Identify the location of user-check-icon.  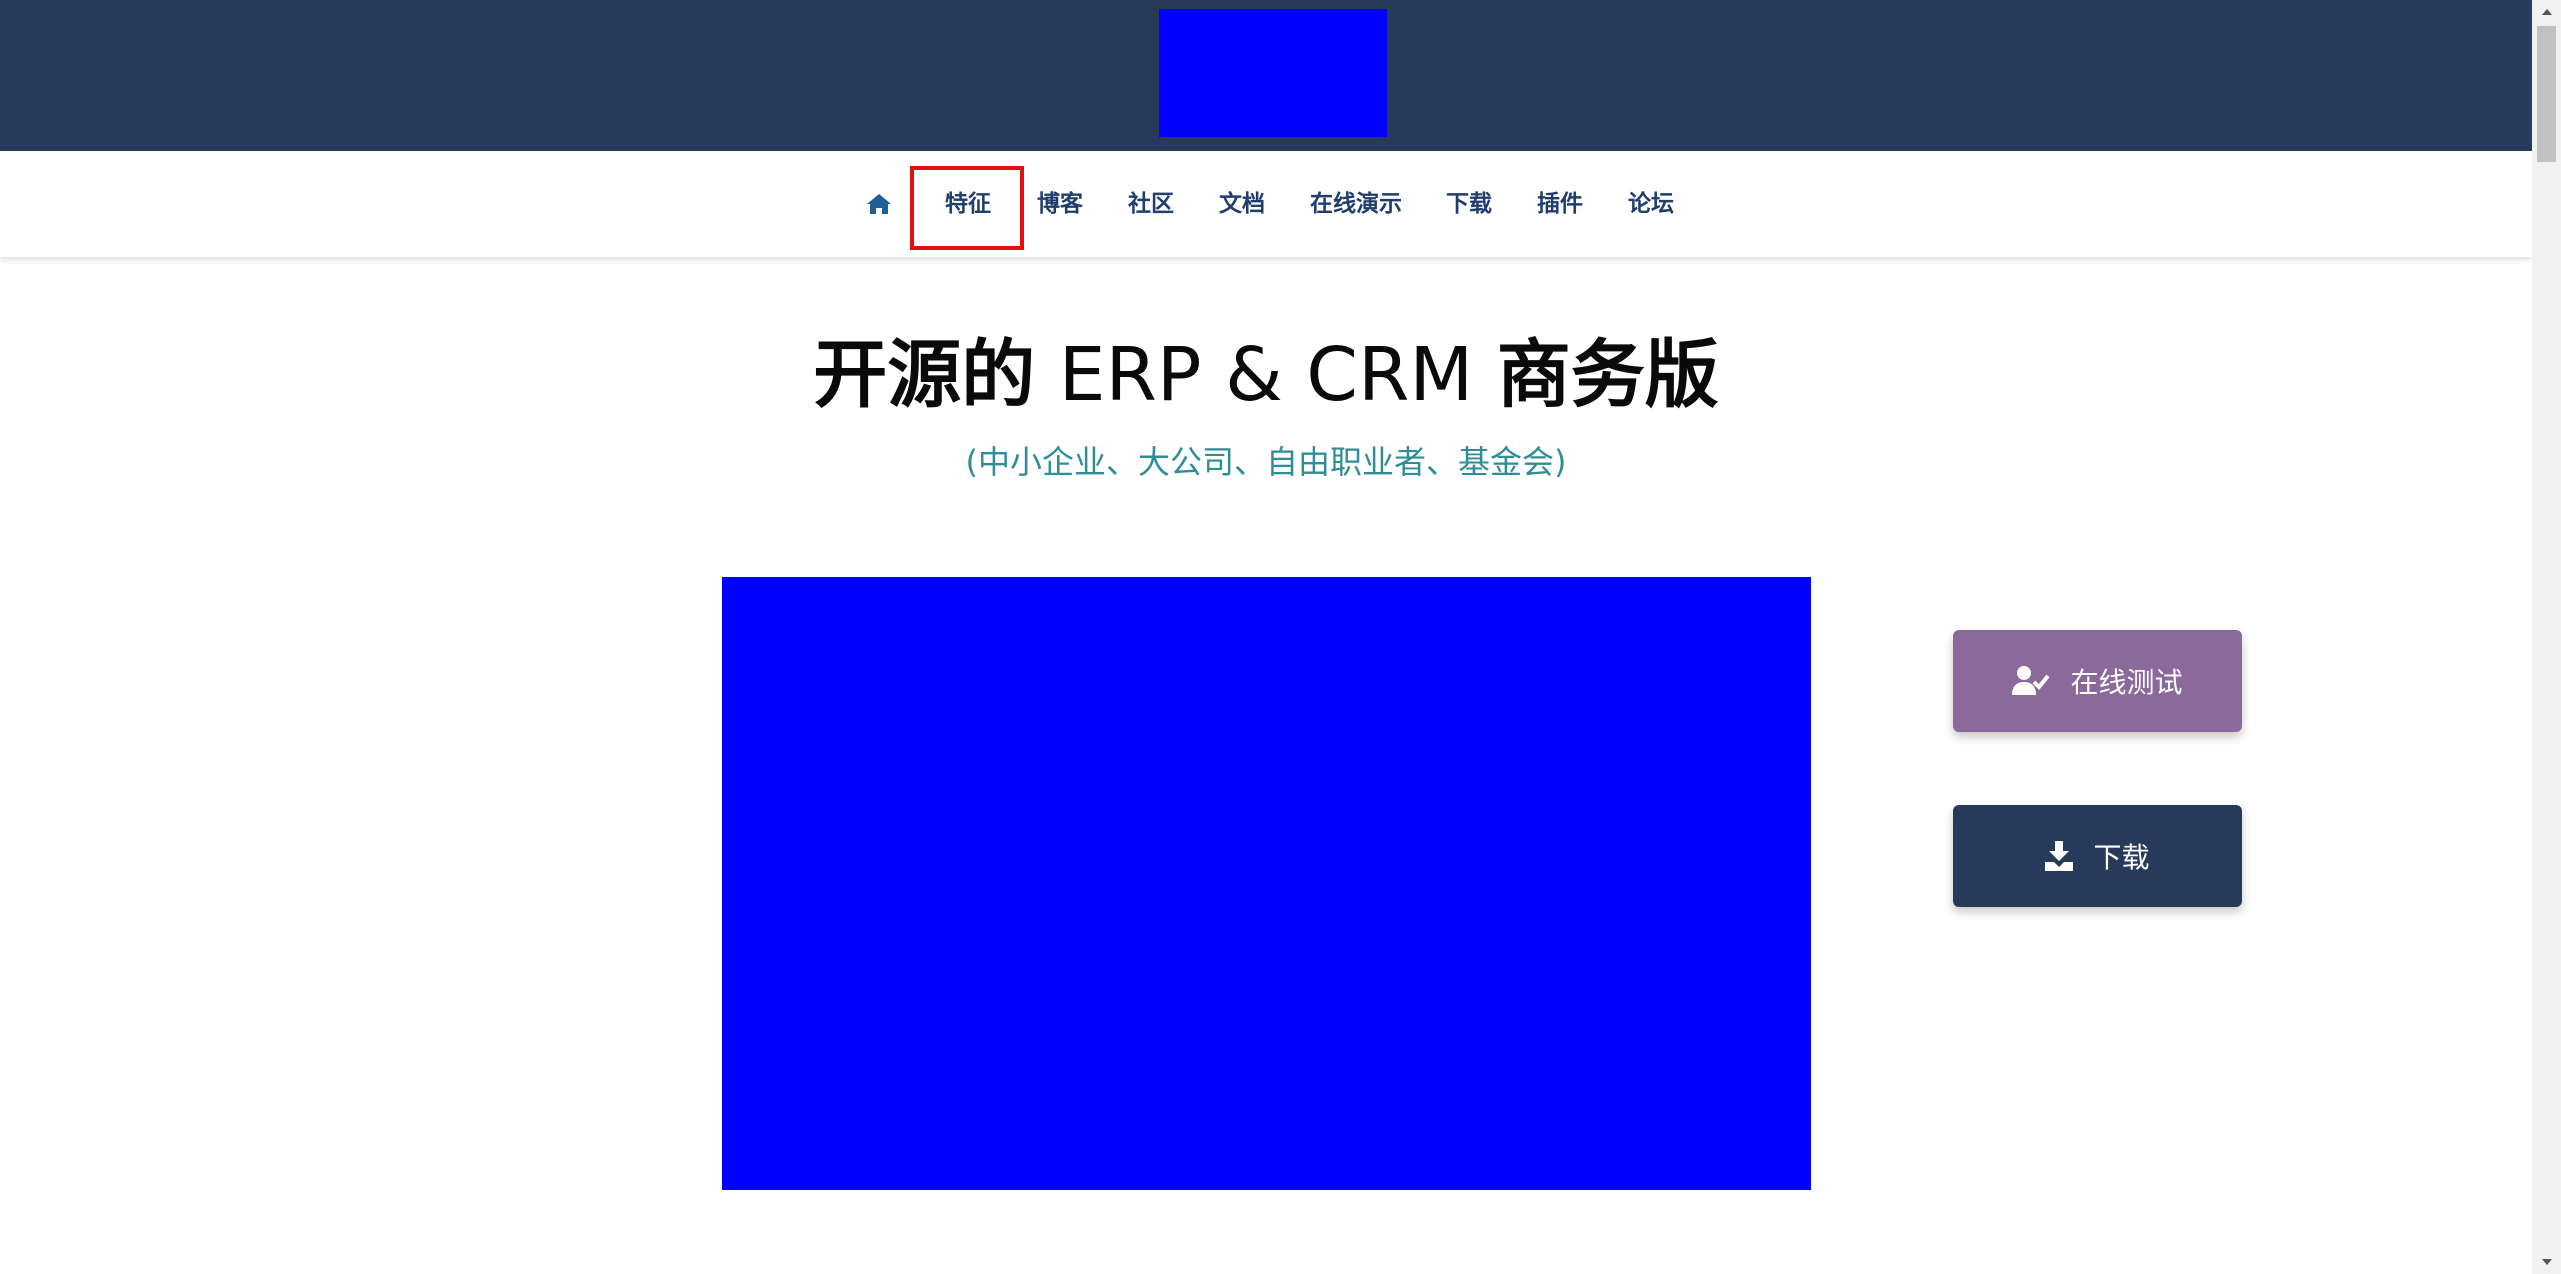
(2031, 681).